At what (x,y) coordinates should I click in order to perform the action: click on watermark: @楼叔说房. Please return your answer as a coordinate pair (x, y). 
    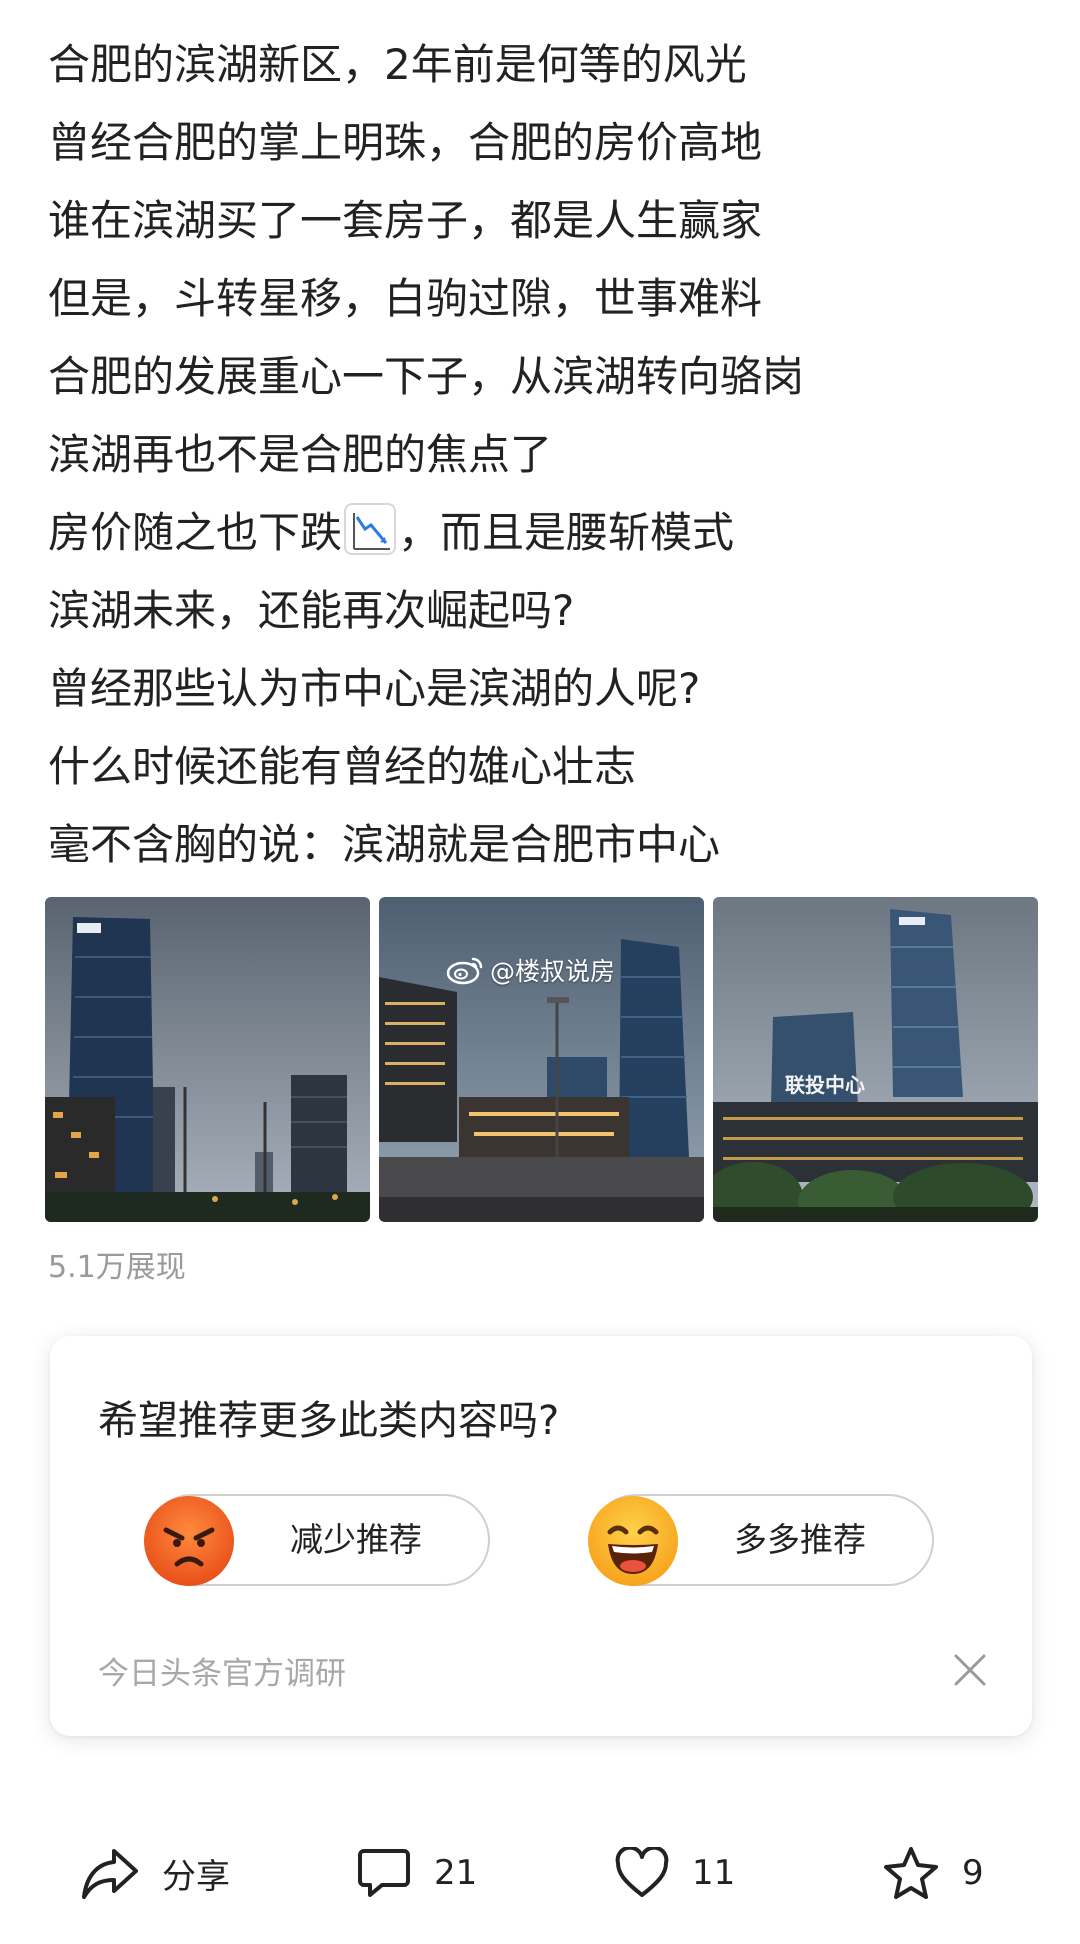
    Looking at the image, I should click on (530, 970).